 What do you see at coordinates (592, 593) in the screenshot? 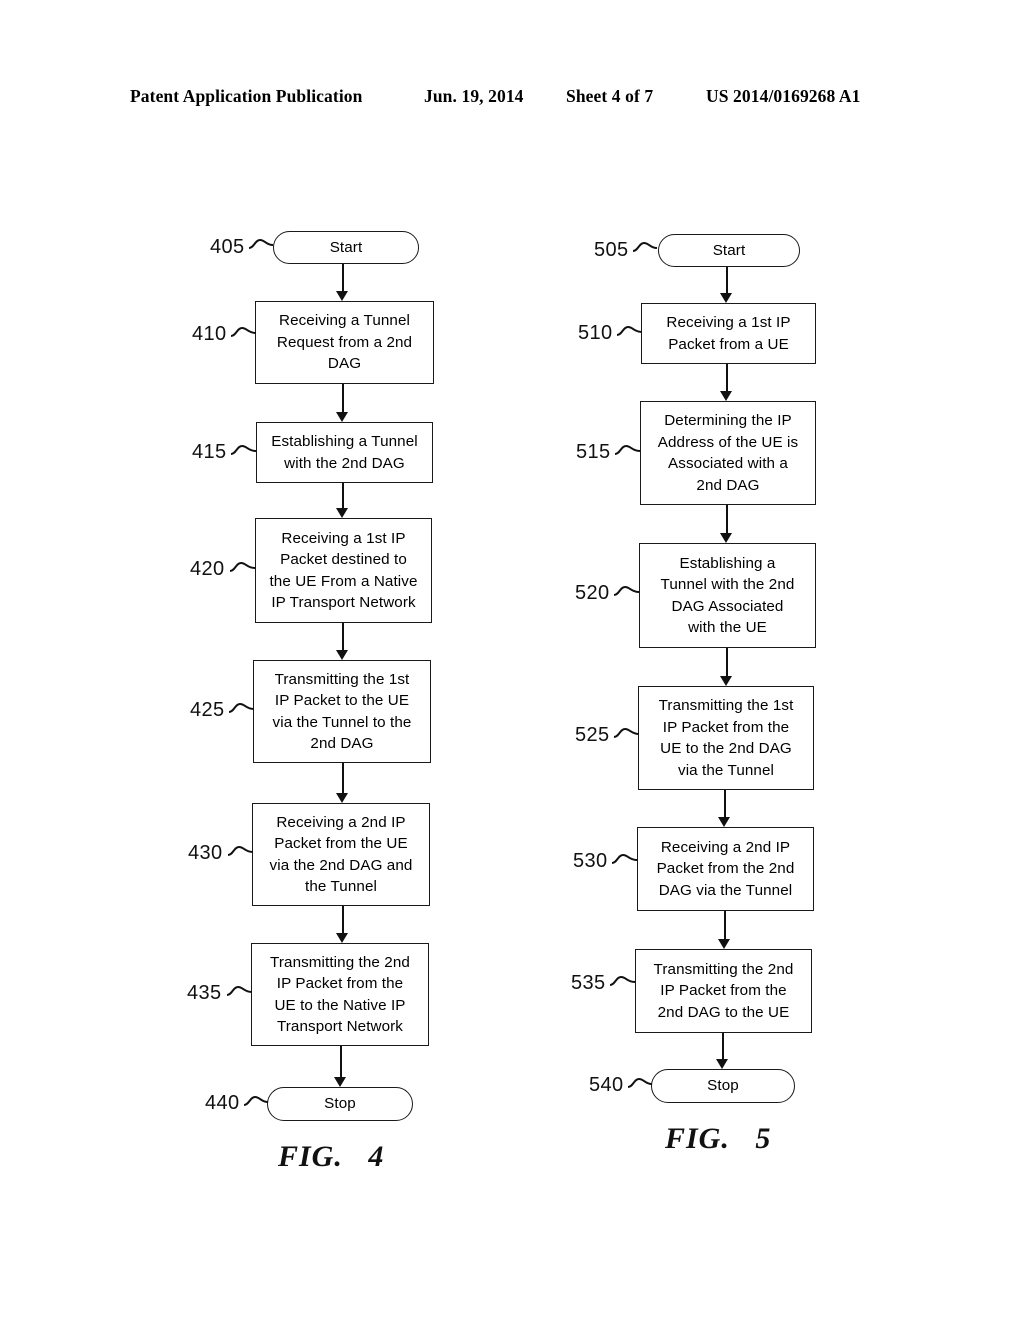
I see `ref-number-520: 520` at bounding box center [592, 593].